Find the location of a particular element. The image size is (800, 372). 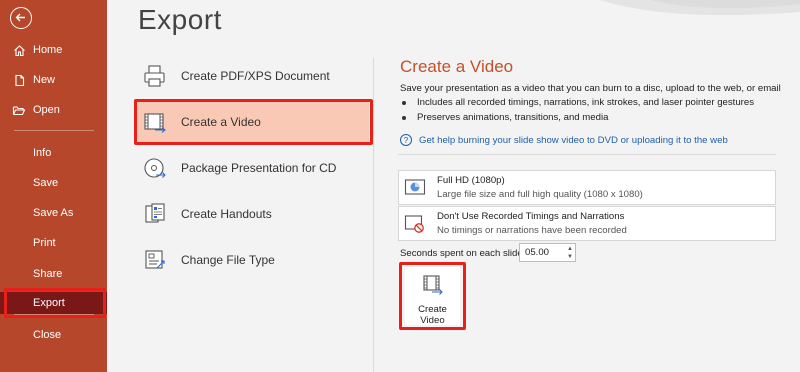

seconds-per-slide-label: Seconds spent on each slide: is located at coordinates (463, 253).